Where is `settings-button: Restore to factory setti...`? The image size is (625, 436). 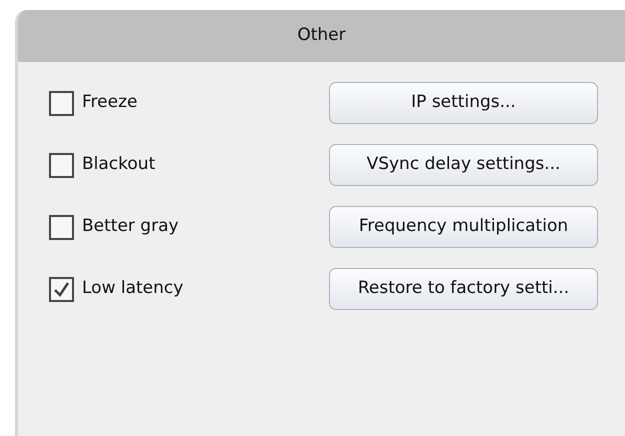 settings-button: Restore to factory setti... is located at coordinates (463, 289).